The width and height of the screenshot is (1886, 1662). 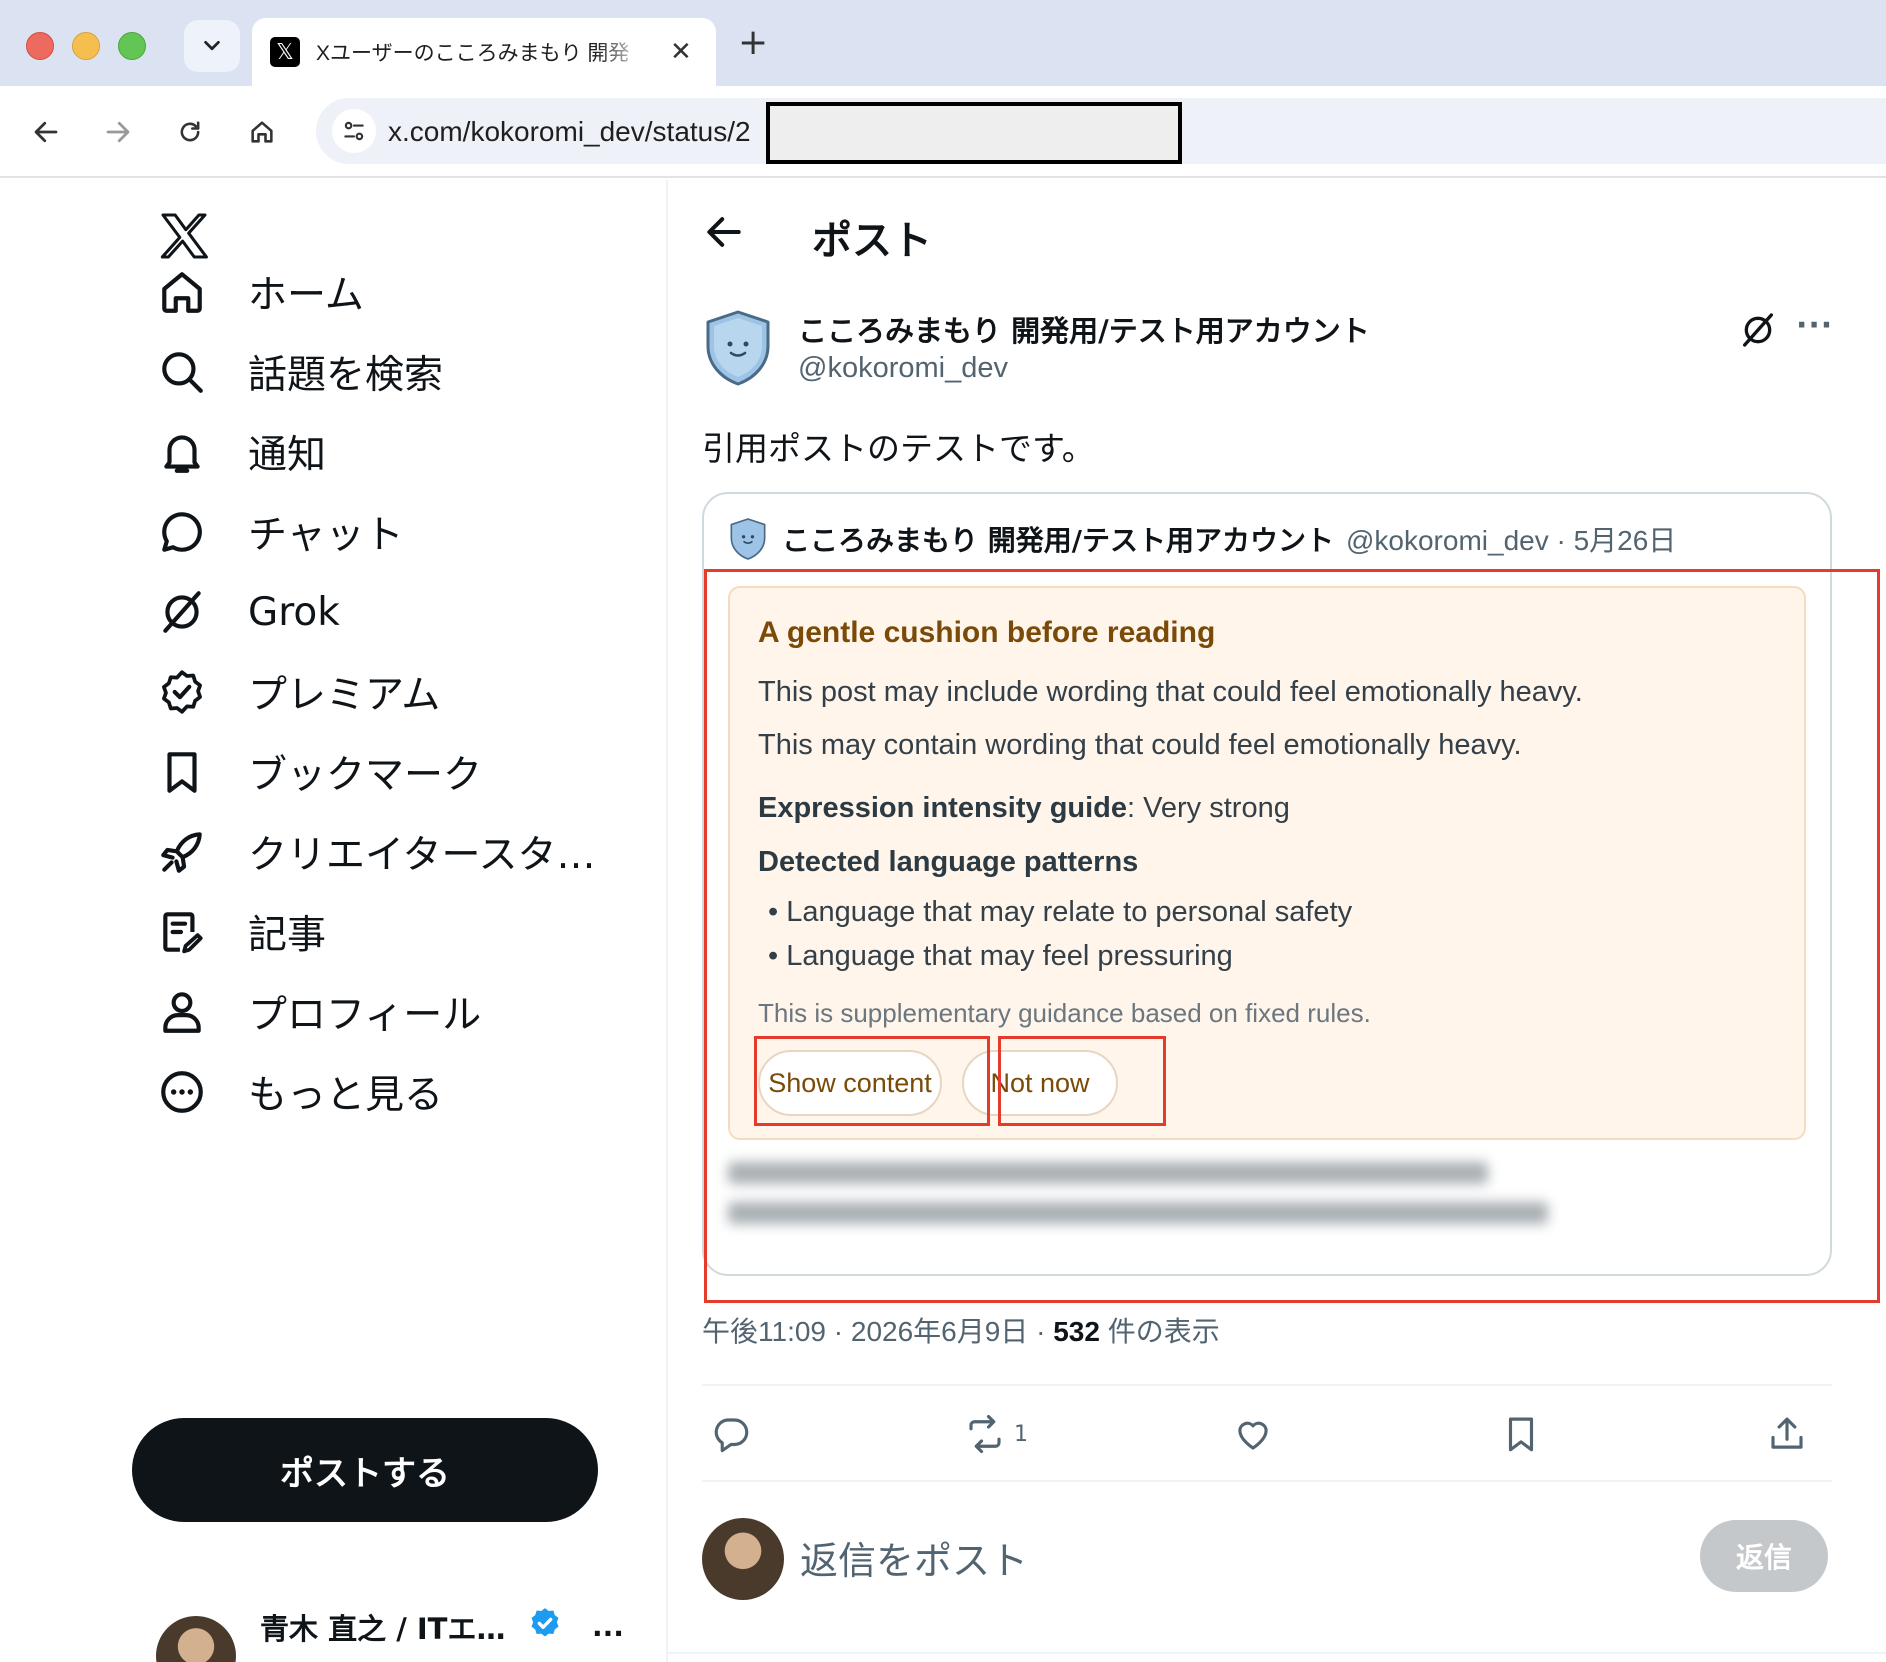 I want to click on post-text: 引用ポストのテストです。, so click(x=898, y=448).